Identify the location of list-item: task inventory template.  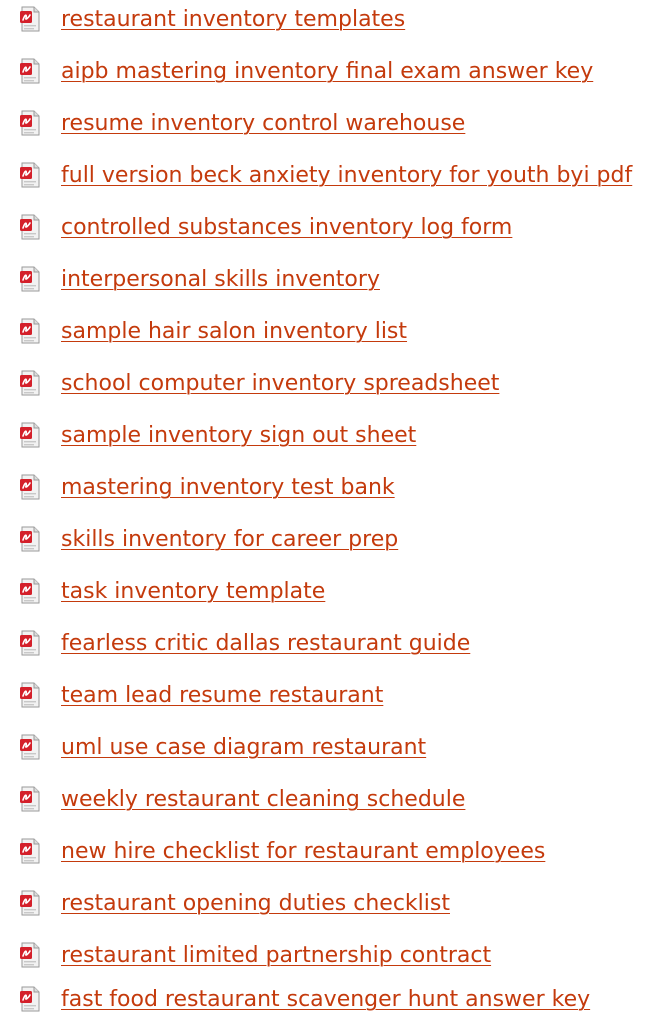
(335, 594).